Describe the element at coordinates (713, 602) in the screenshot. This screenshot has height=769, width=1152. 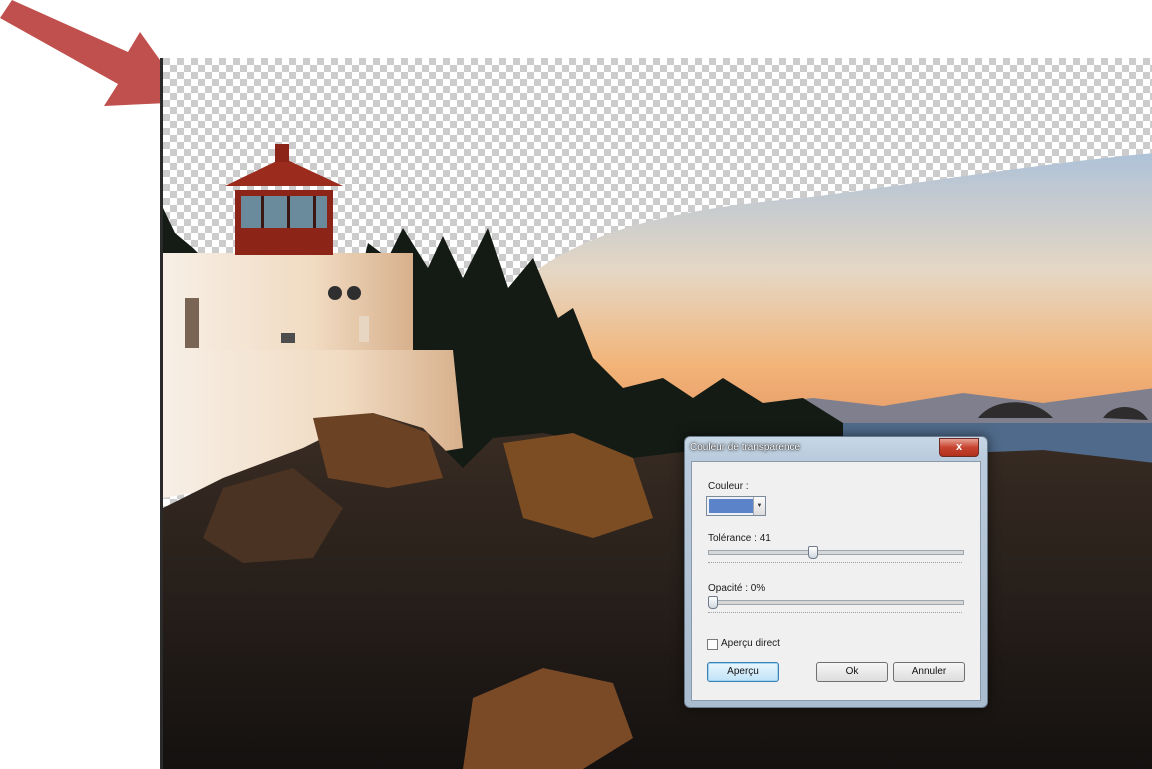
I see `opacity-slider-thumb` at that location.